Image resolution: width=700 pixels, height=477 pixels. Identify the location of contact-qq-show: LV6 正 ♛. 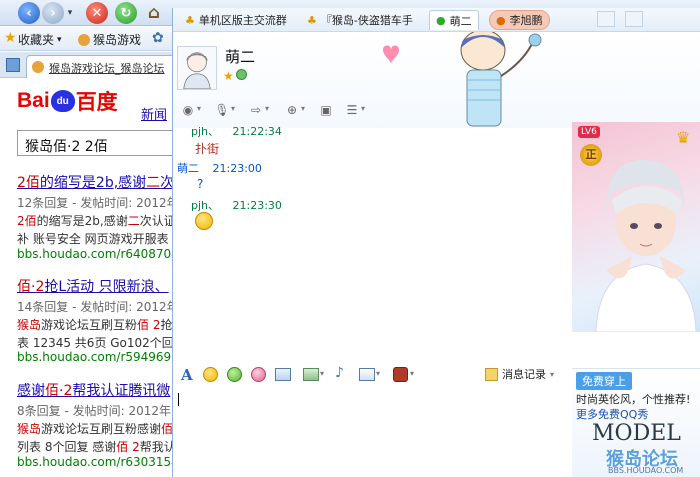
(636, 227).